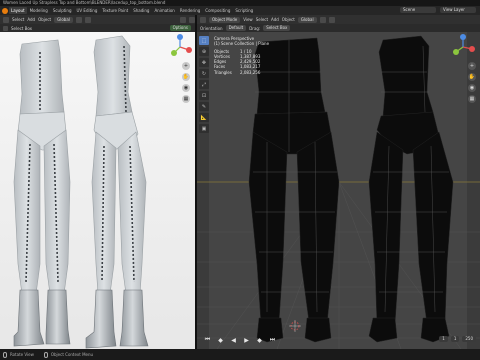 This screenshot has height=360, width=480. I want to click on scale-tool-icon: ⤢, so click(204, 84).